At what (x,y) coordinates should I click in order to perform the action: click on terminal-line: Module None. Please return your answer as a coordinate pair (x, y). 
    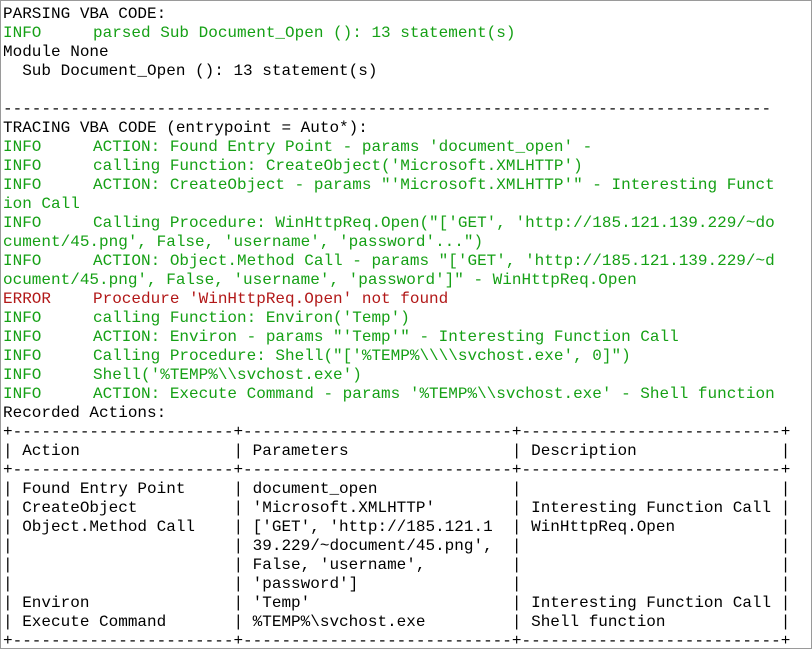
    Looking at the image, I should click on (396, 52).